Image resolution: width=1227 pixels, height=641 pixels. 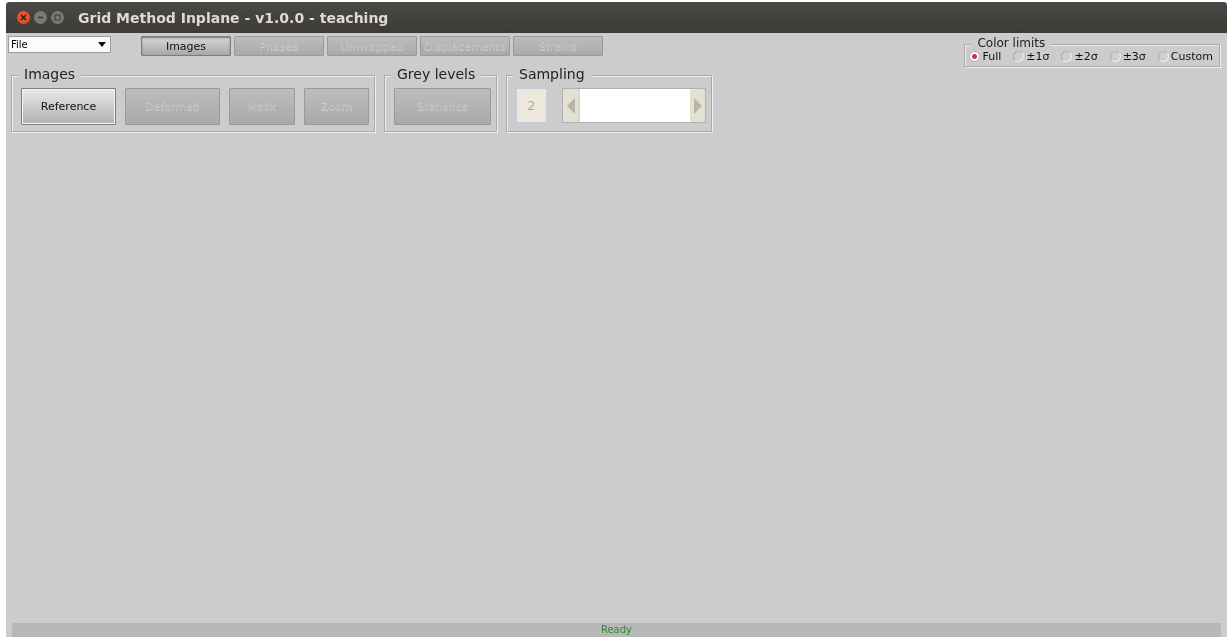 I want to click on sampling-field: 2, so click(x=531, y=105).